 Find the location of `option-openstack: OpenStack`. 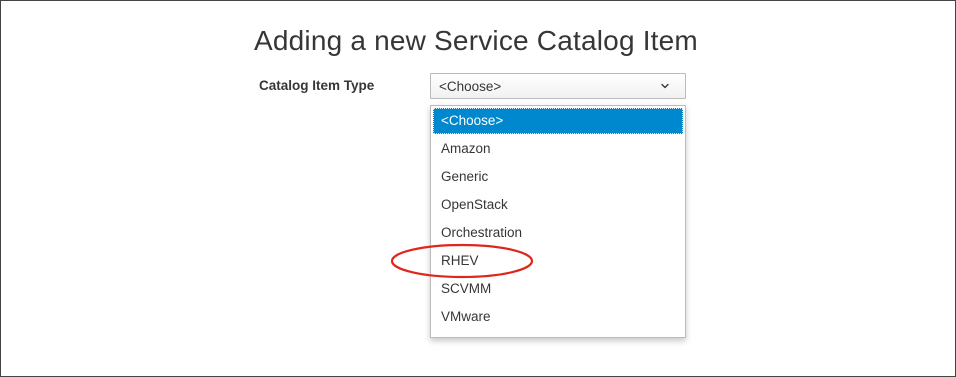

option-openstack: OpenStack is located at coordinates (558, 205).